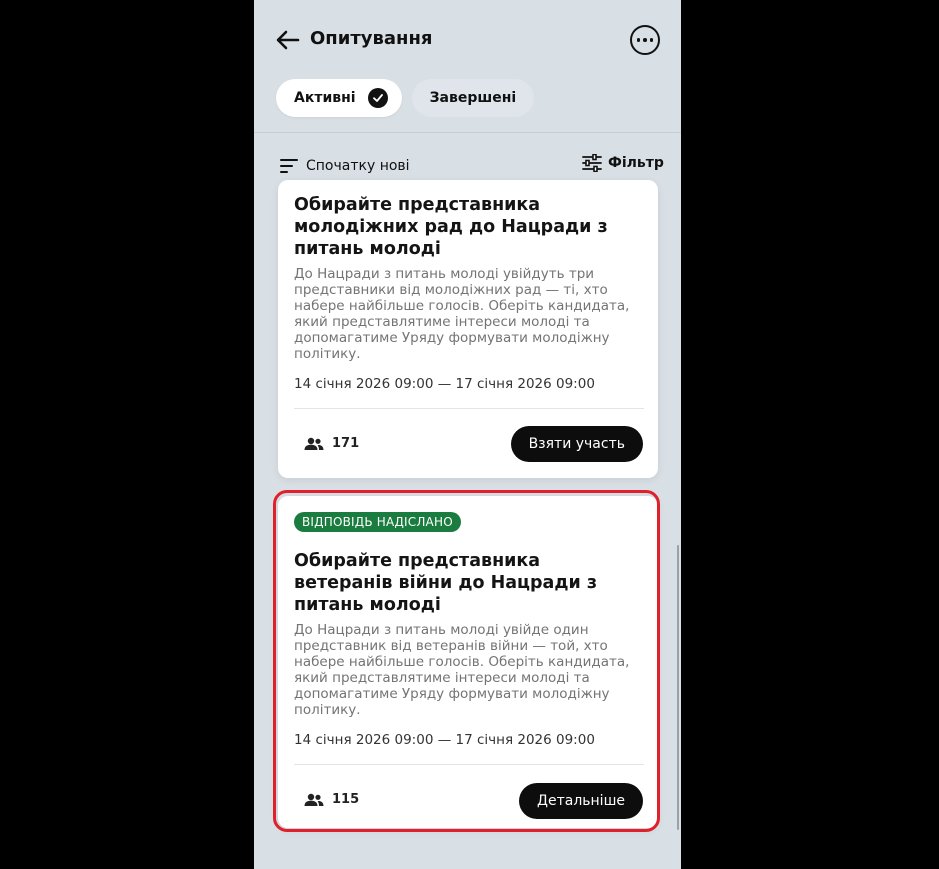  What do you see at coordinates (636, 163) in the screenshot?
I see `filter-label: Фільтр` at bounding box center [636, 163].